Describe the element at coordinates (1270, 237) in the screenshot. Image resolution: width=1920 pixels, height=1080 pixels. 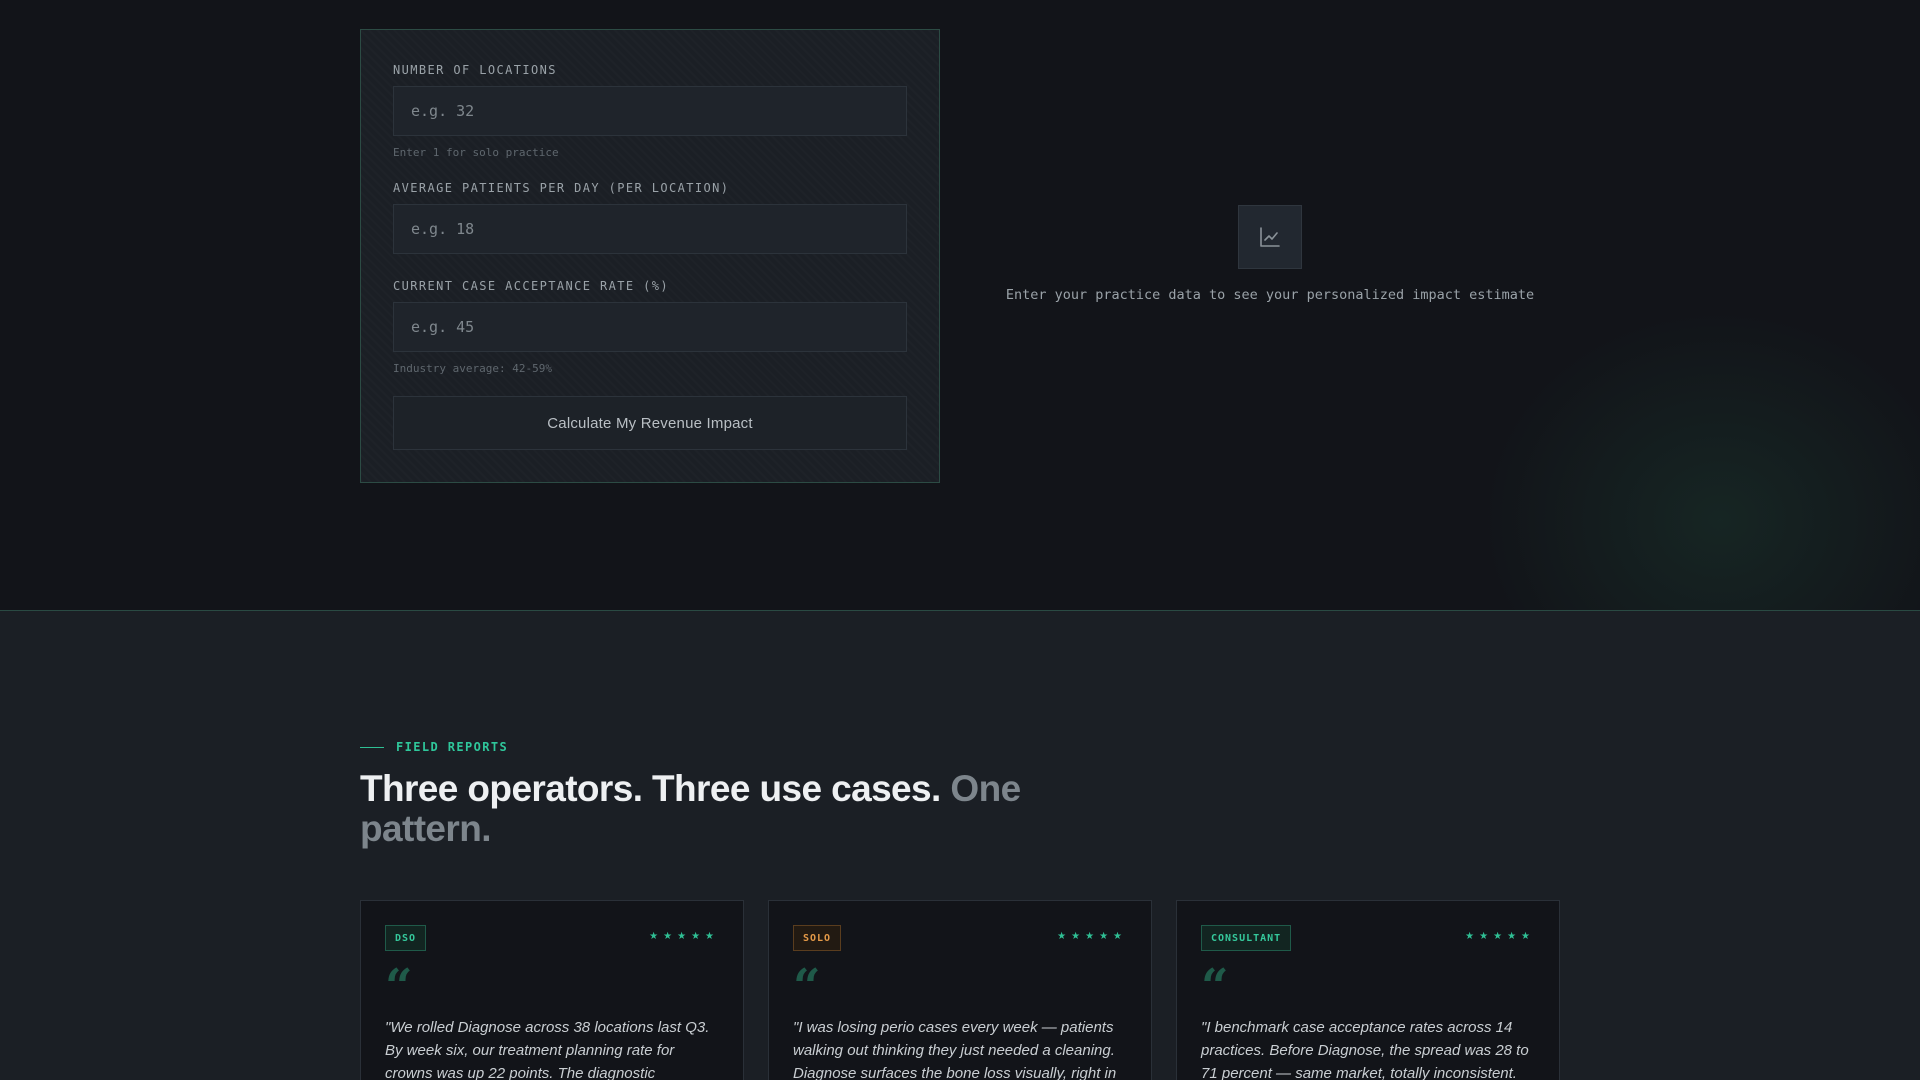
I see `line-chart-icon` at that location.